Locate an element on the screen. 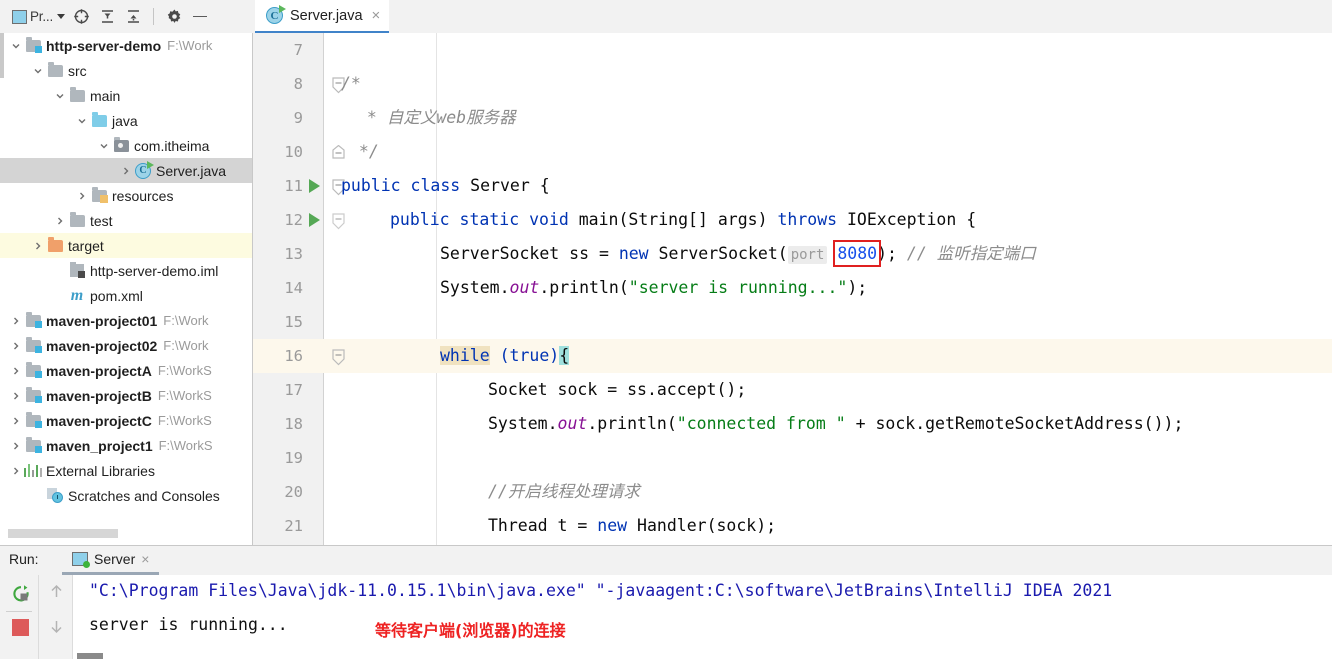 This screenshot has height=659, width=1332. fold-end-icon is located at coordinates (338, 152).